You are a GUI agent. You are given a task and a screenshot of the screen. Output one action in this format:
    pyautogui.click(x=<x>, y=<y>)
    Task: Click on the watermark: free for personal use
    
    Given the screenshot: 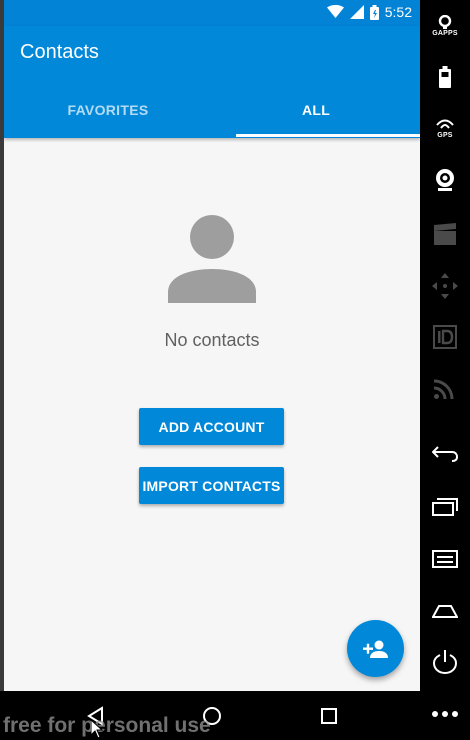 What is the action you would take?
    pyautogui.click(x=107, y=725)
    